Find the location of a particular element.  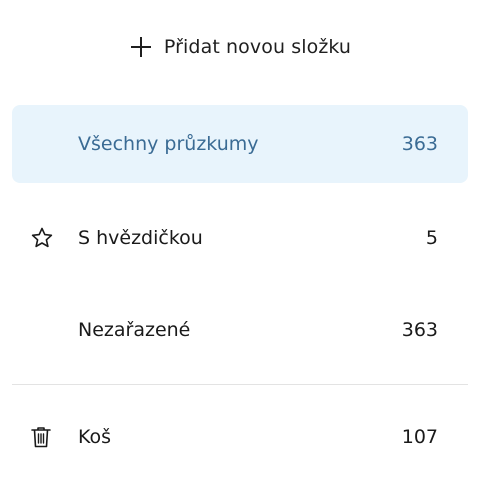

folder-name: S hvězdičkou is located at coordinates (140, 238).